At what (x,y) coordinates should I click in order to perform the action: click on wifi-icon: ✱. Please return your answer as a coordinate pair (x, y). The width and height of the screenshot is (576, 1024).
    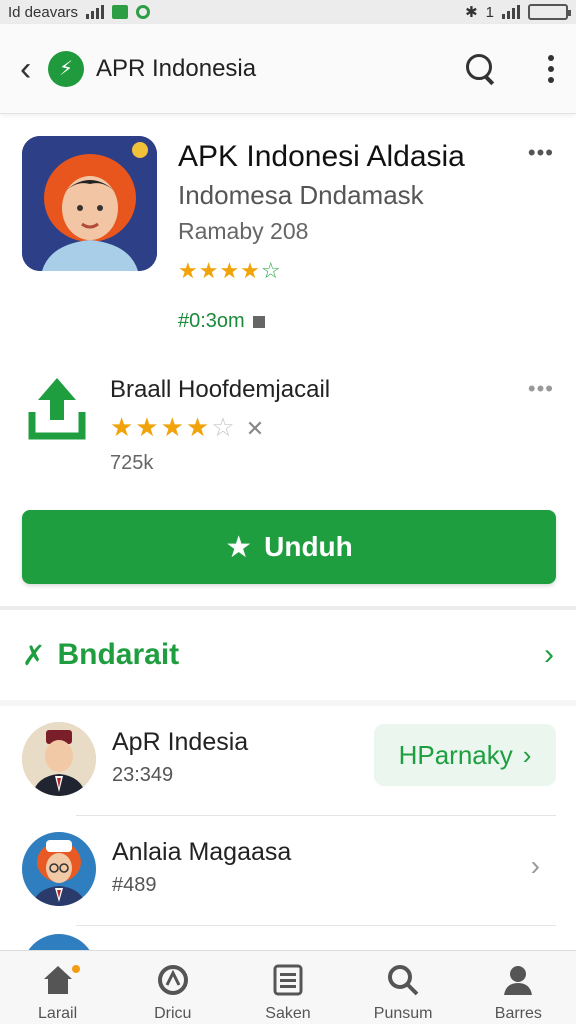
    Looking at the image, I should click on (471, 12).